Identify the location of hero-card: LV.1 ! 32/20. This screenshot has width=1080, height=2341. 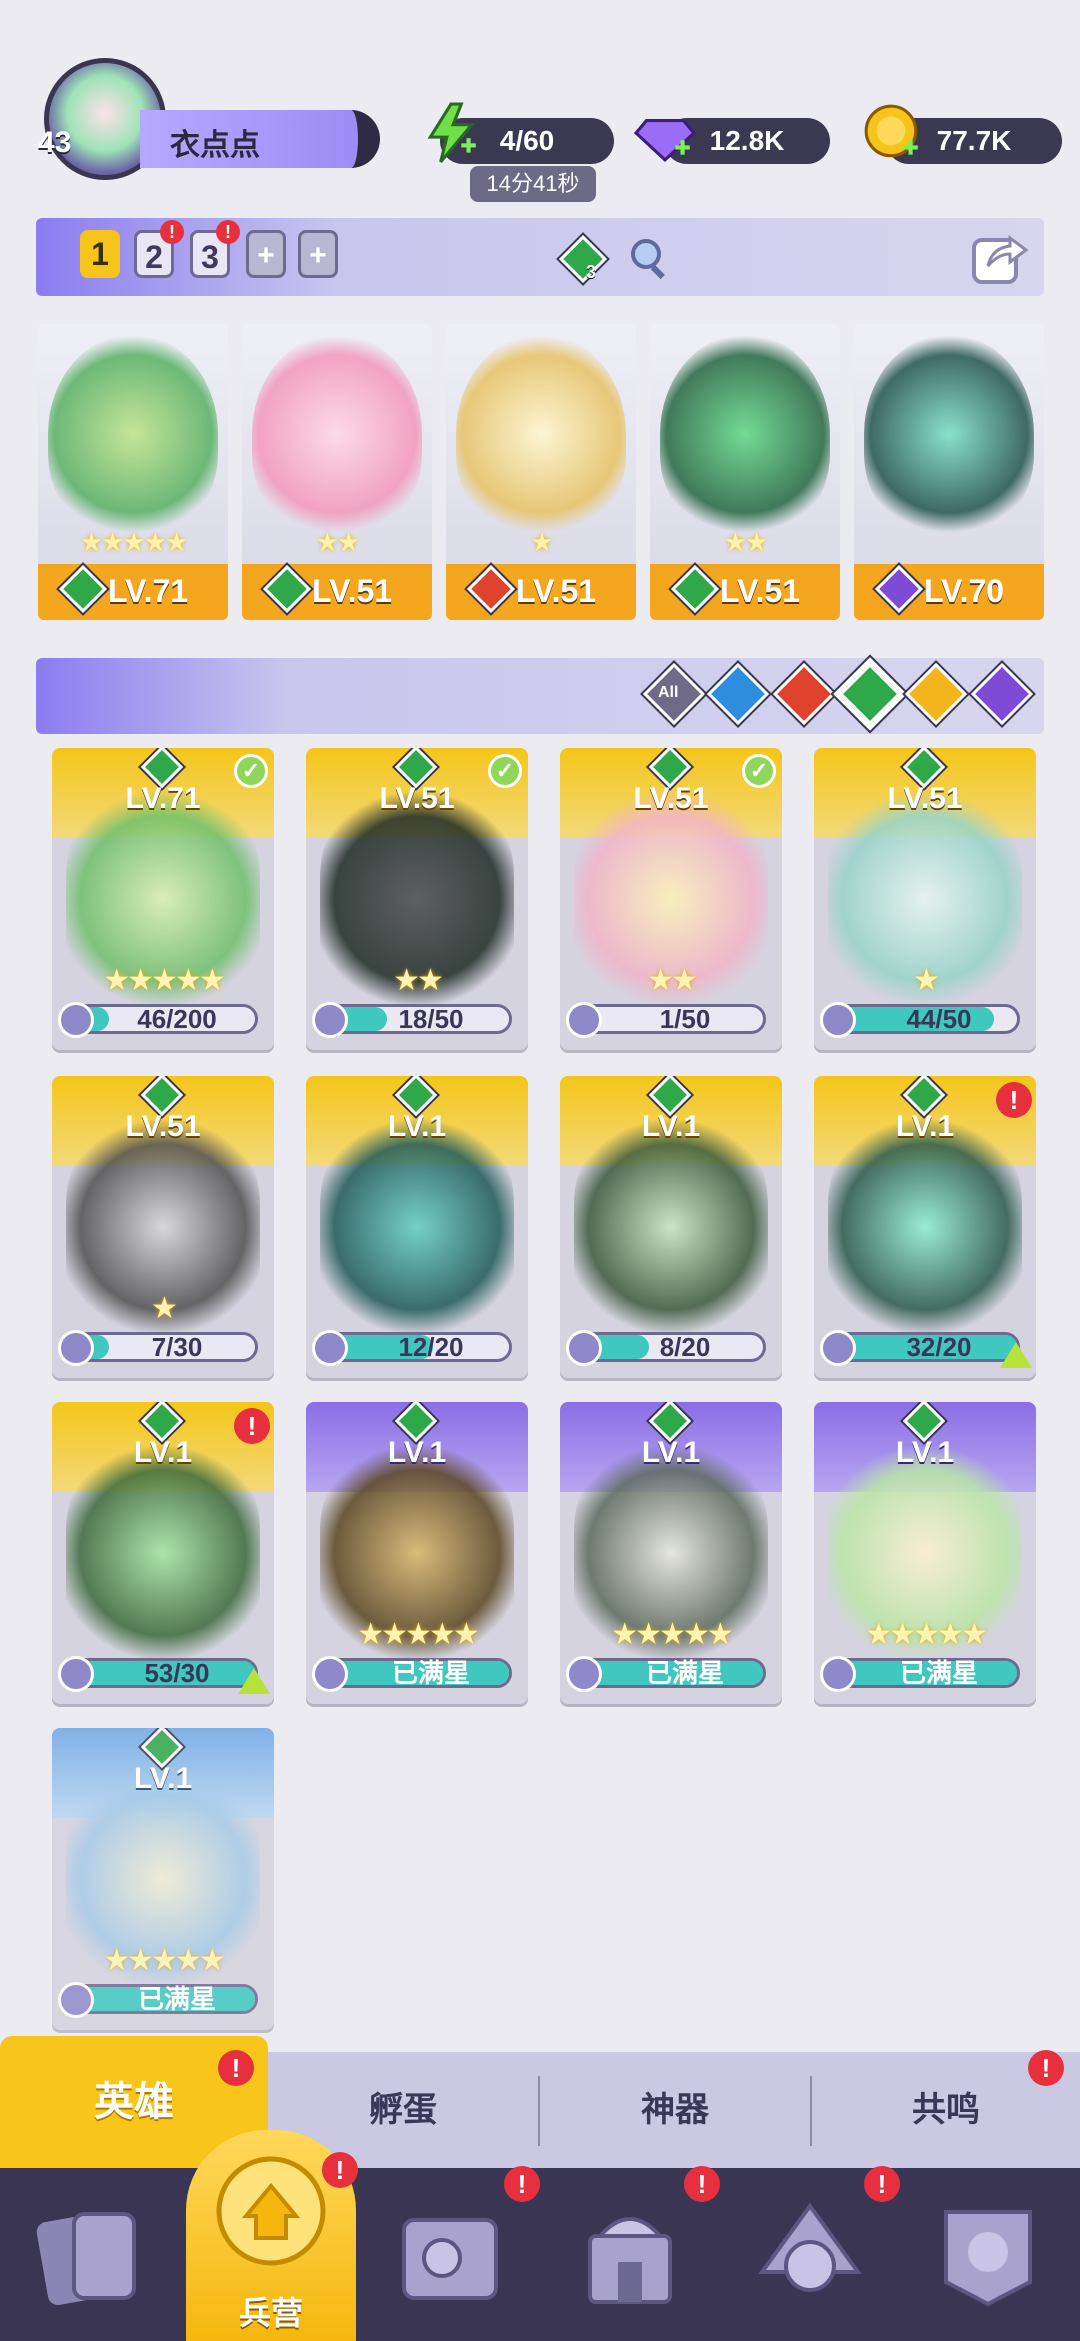
(925, 1227).